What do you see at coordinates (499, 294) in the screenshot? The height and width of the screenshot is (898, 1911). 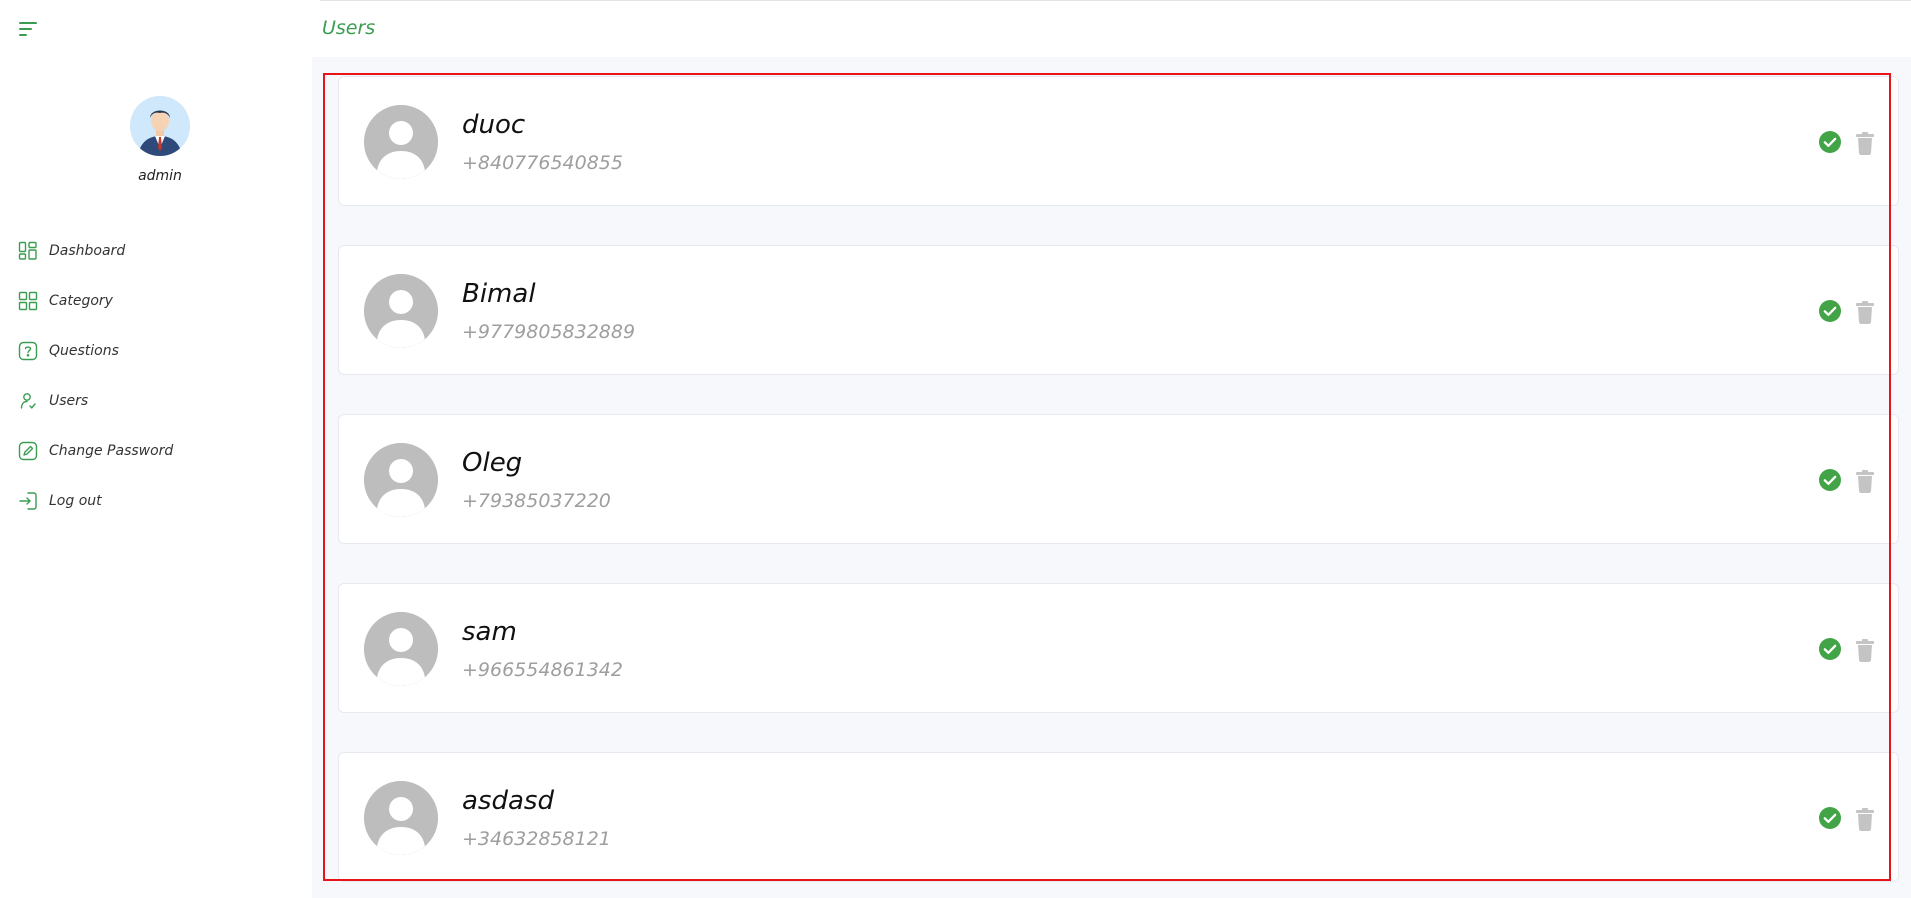 I see `user-name: Bimal` at bounding box center [499, 294].